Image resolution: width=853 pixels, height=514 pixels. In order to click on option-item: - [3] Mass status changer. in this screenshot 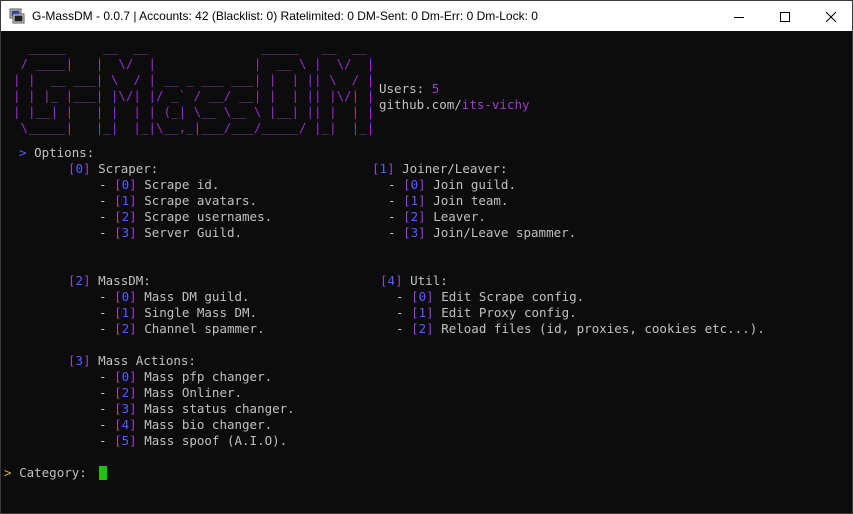, I will do `click(197, 408)`.